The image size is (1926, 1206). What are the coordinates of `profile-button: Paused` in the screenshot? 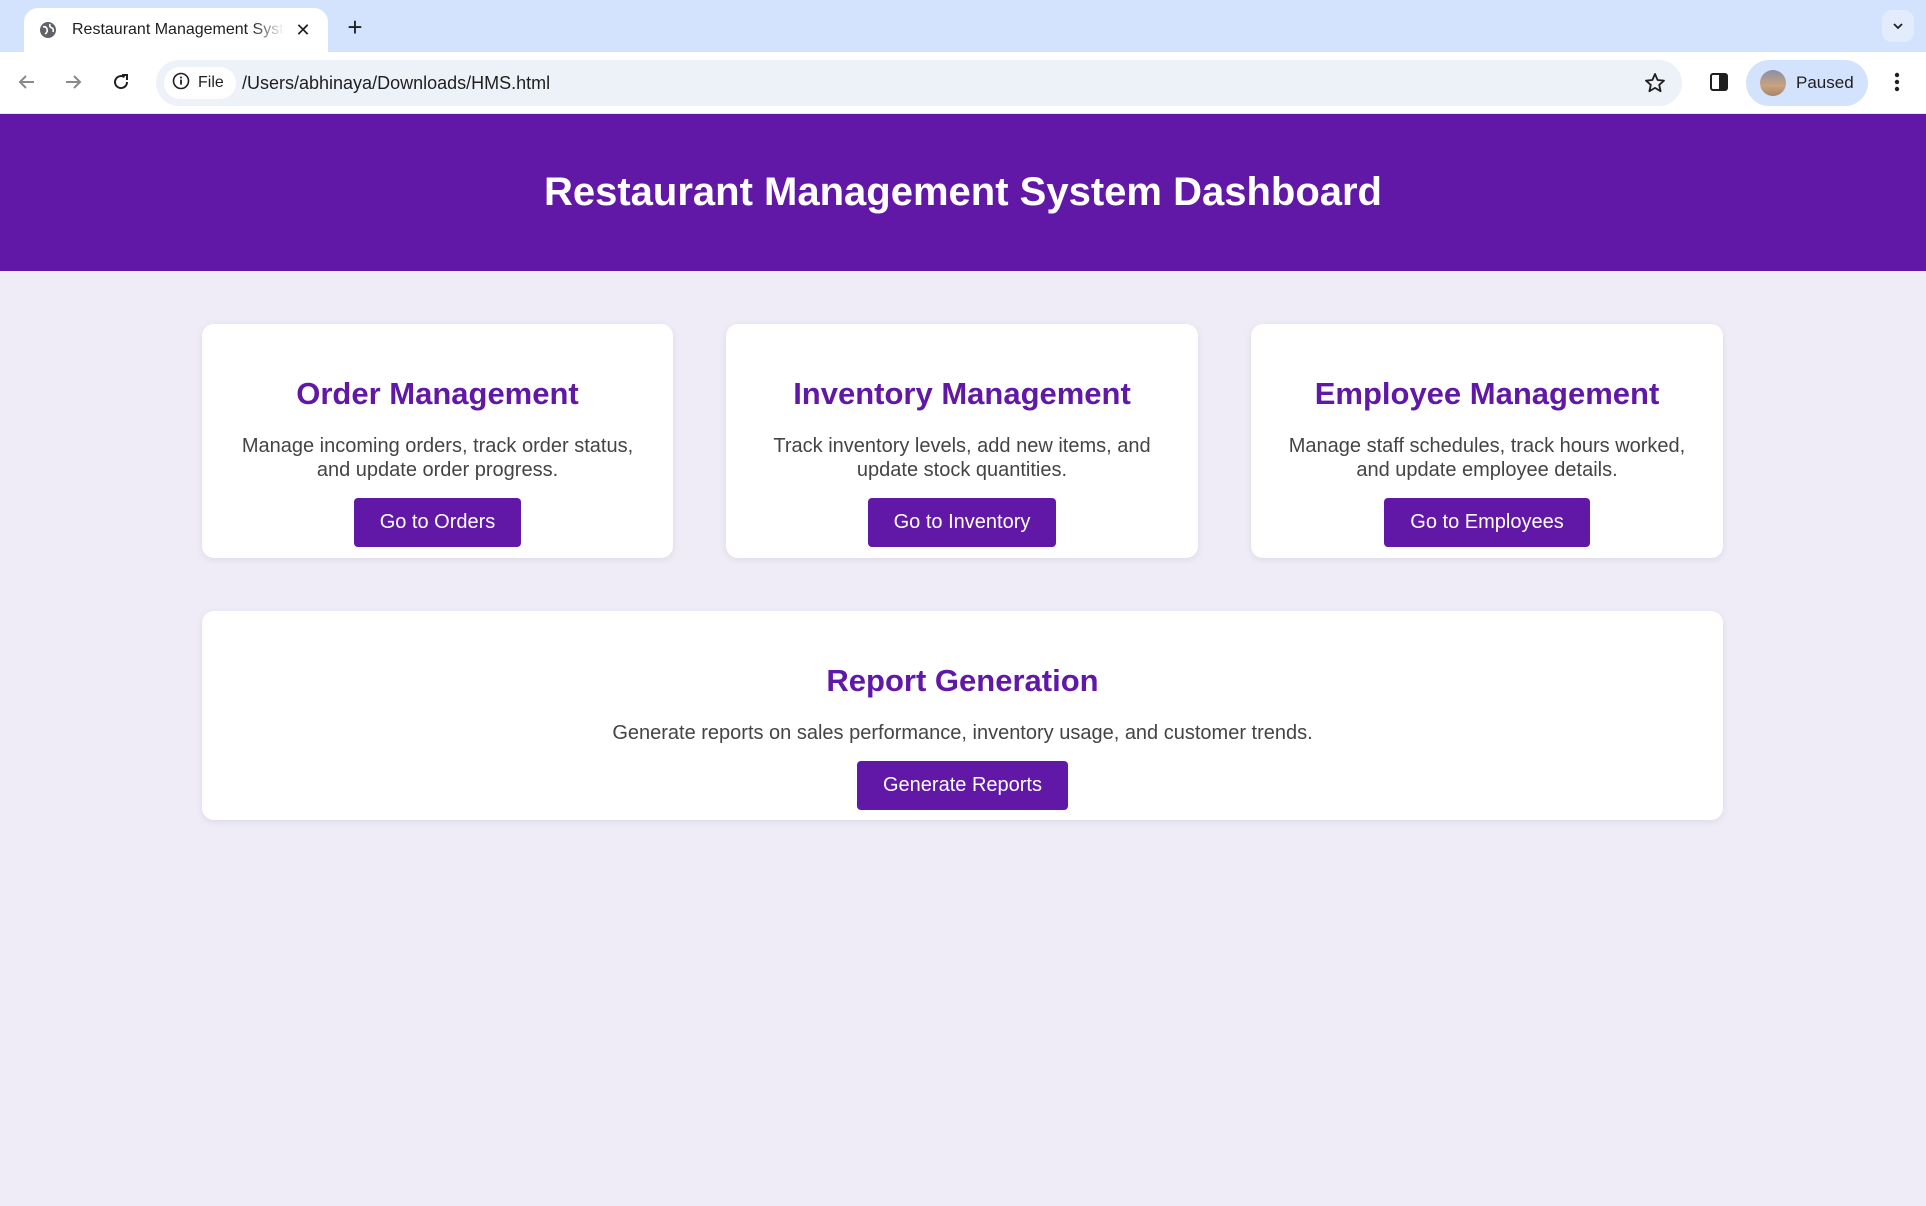 It's located at (1807, 83).